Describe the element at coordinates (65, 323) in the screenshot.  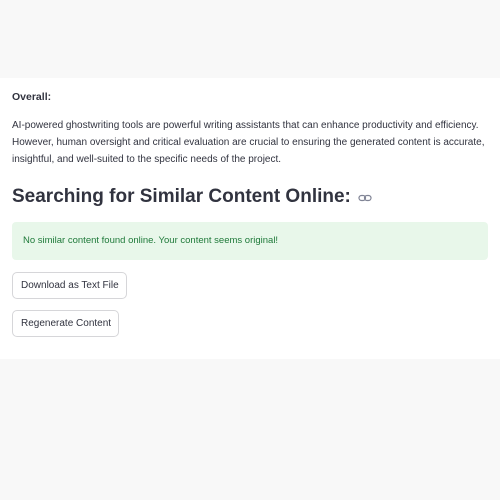
I see `regenerate-content-button: Regenerate Content` at that location.